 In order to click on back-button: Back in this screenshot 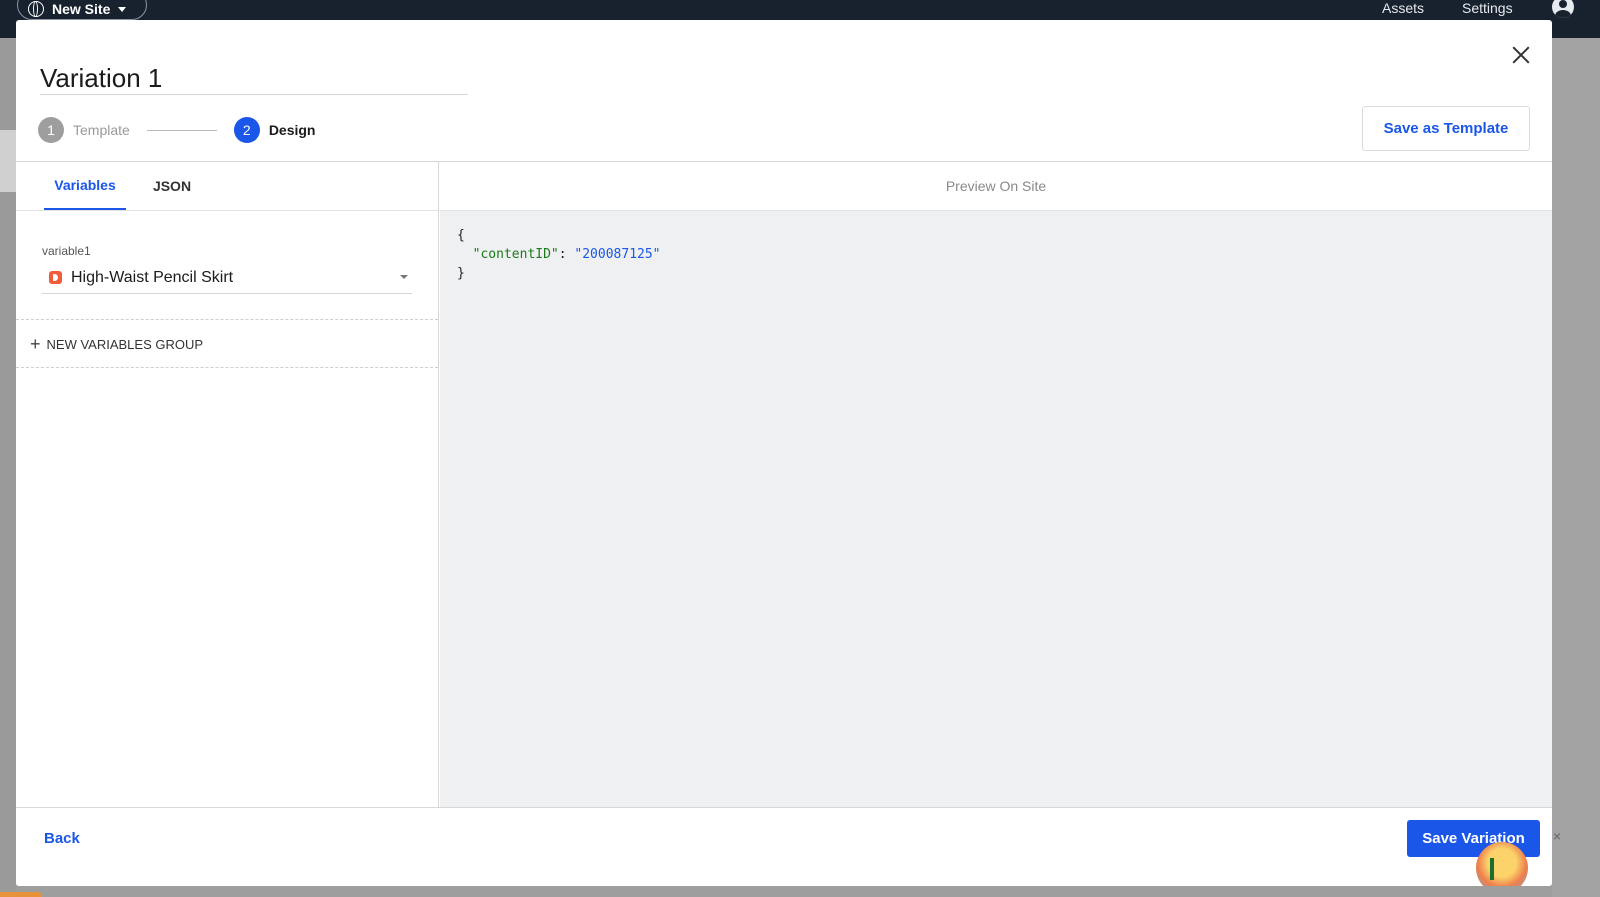, I will do `click(62, 838)`.